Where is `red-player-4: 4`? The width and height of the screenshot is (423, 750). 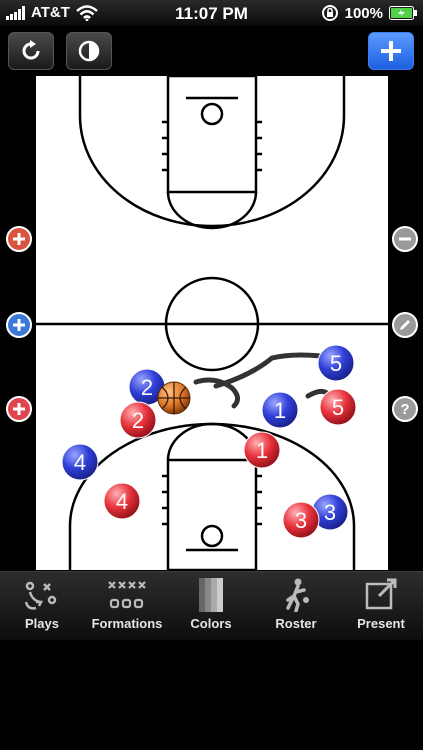 red-player-4: 4 is located at coordinates (122, 501).